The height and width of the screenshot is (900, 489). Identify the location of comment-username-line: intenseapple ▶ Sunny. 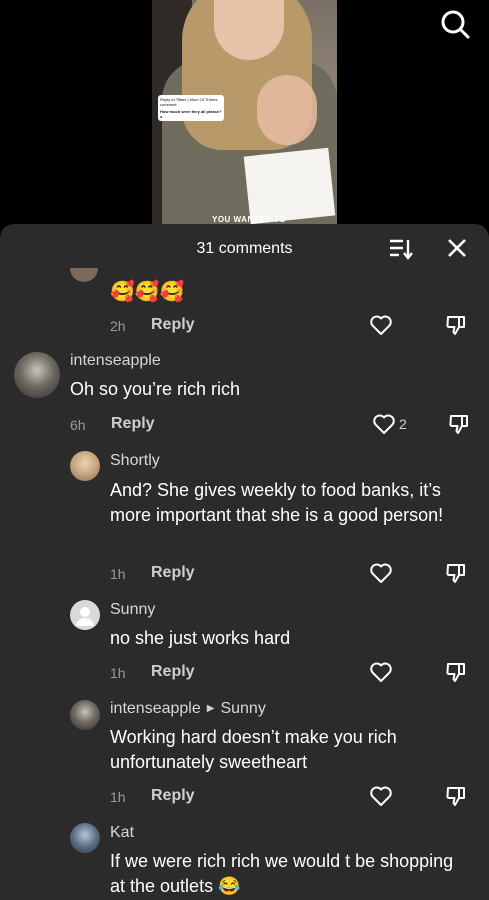
(188, 709).